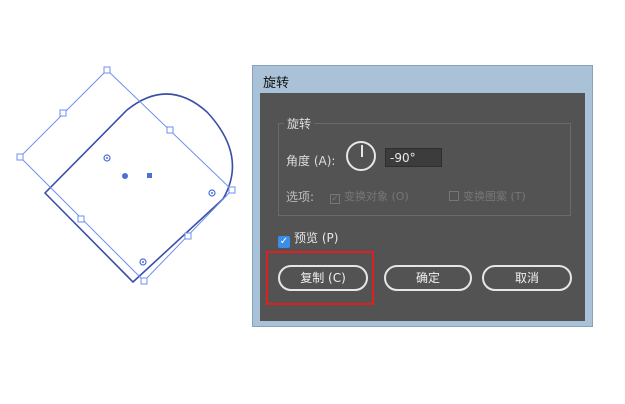 The image size is (625, 404). I want to click on preview-checkbox: ✓ 预览 (P), so click(308, 238).